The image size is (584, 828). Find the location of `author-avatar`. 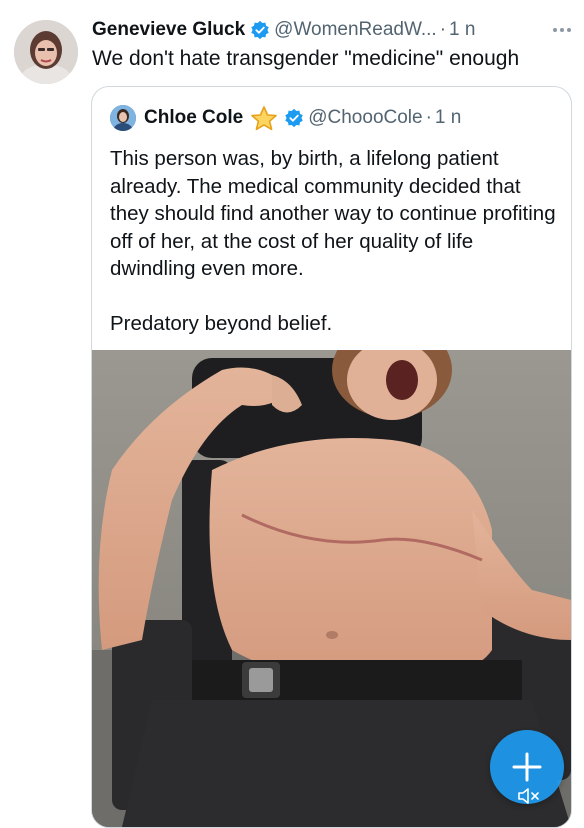

author-avatar is located at coordinates (46, 52).